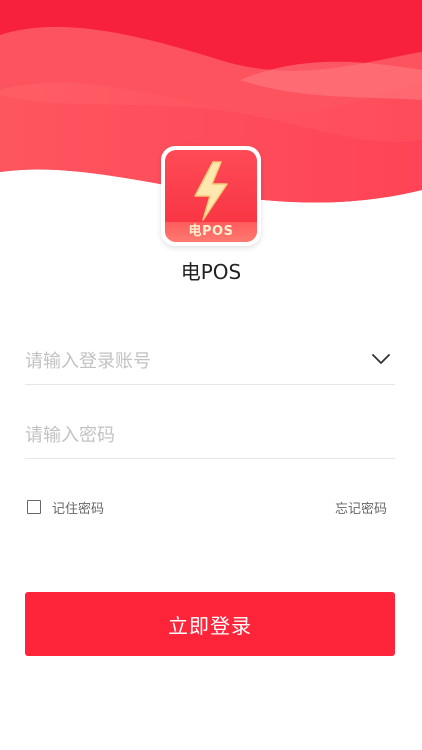 The width and height of the screenshot is (422, 750). Describe the element at coordinates (361, 507) in the screenshot. I see `forgot-password-link: 忘记密码` at that location.